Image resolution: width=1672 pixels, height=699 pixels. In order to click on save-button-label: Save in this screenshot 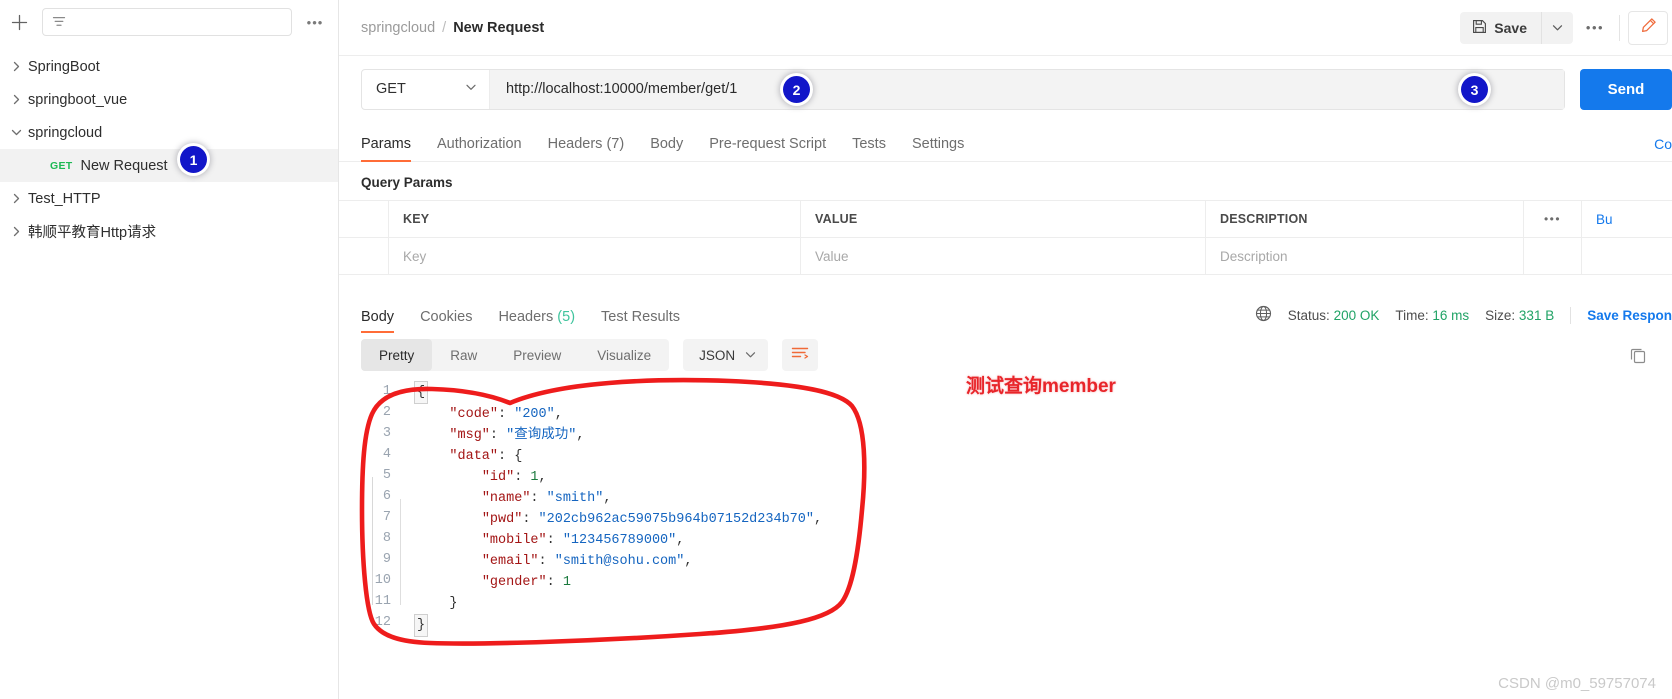, I will do `click(1510, 27)`.